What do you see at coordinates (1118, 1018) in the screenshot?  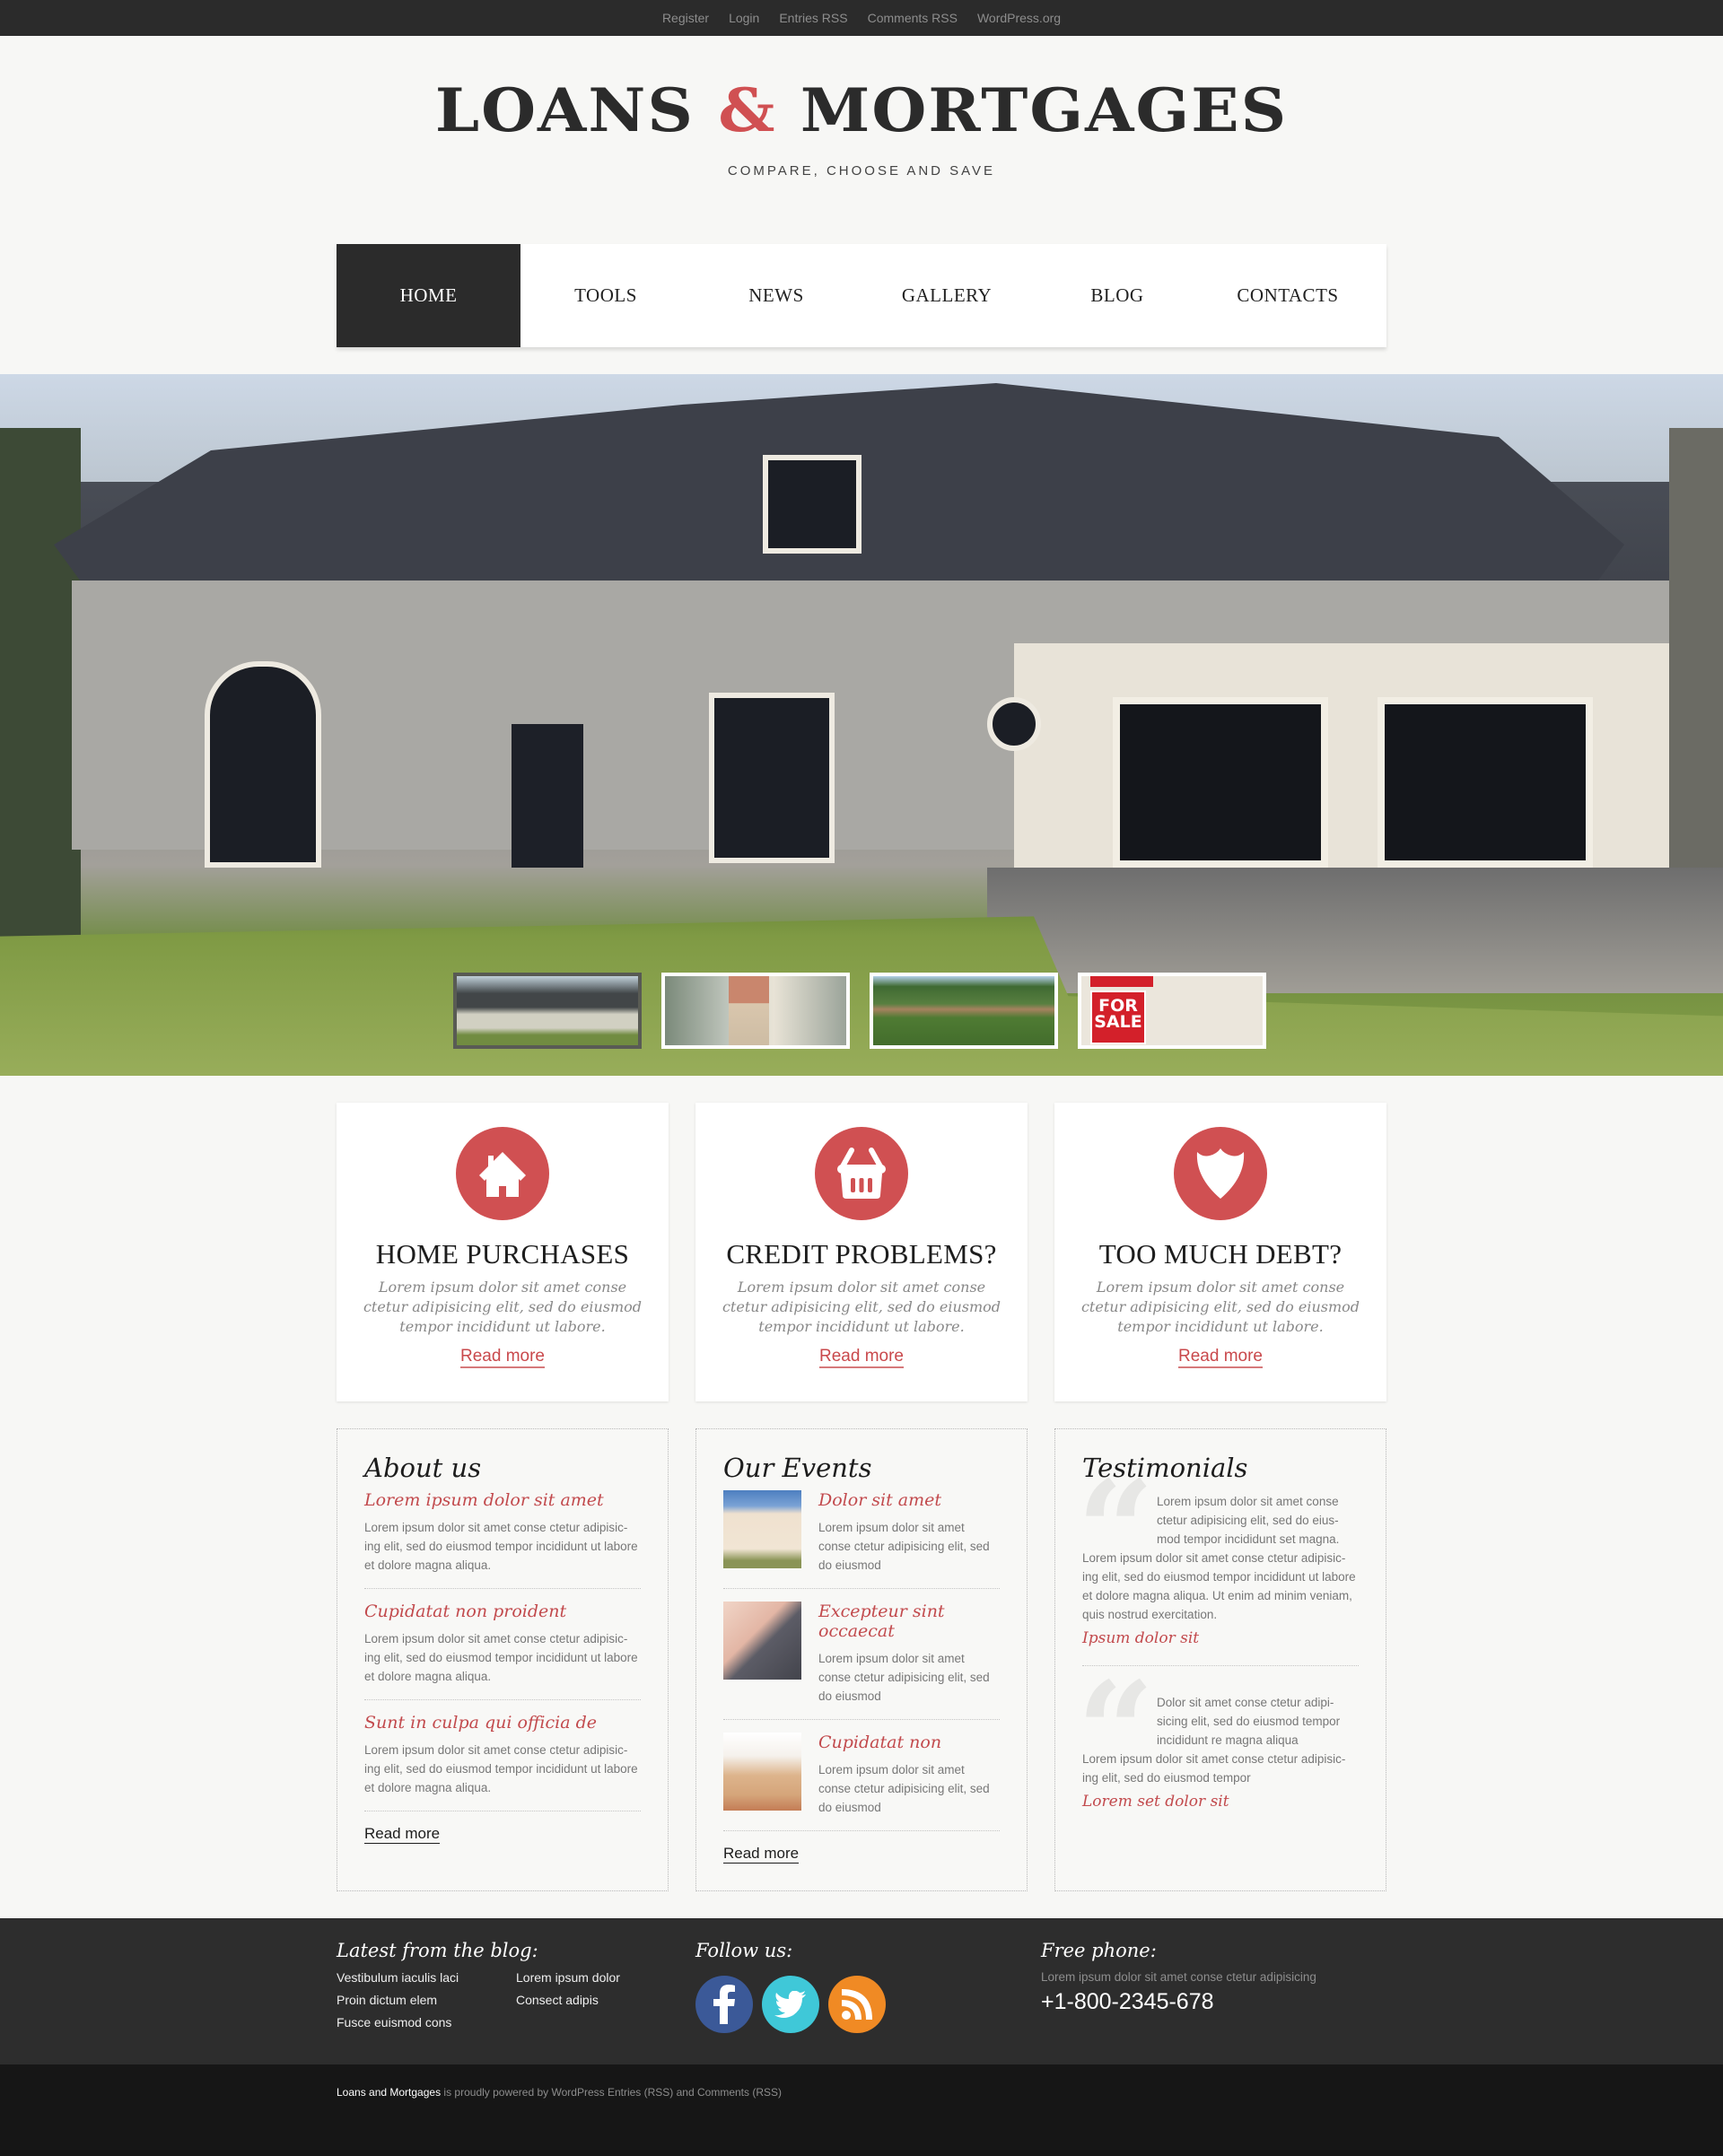 I see `for-sale-sign: FOR SALE` at bounding box center [1118, 1018].